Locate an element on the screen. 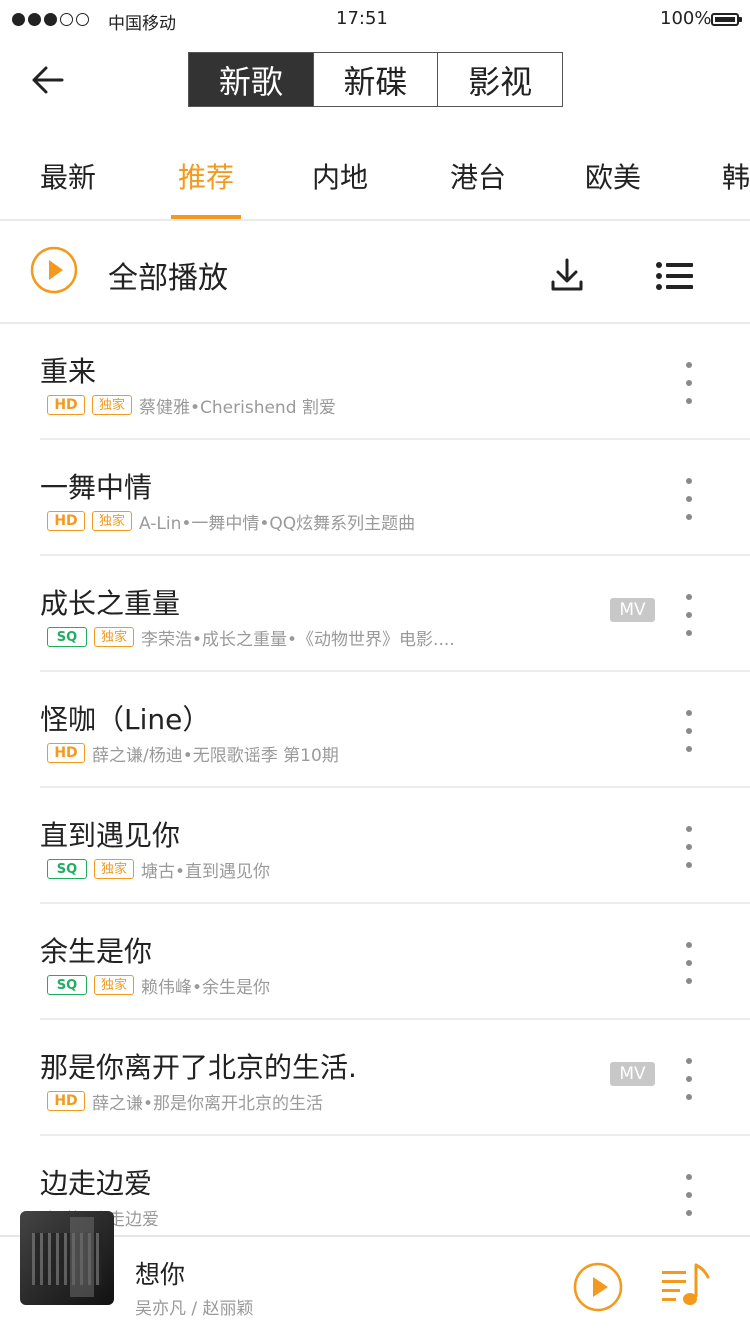  tab-hk-tw: 港台 is located at coordinates (478, 176).